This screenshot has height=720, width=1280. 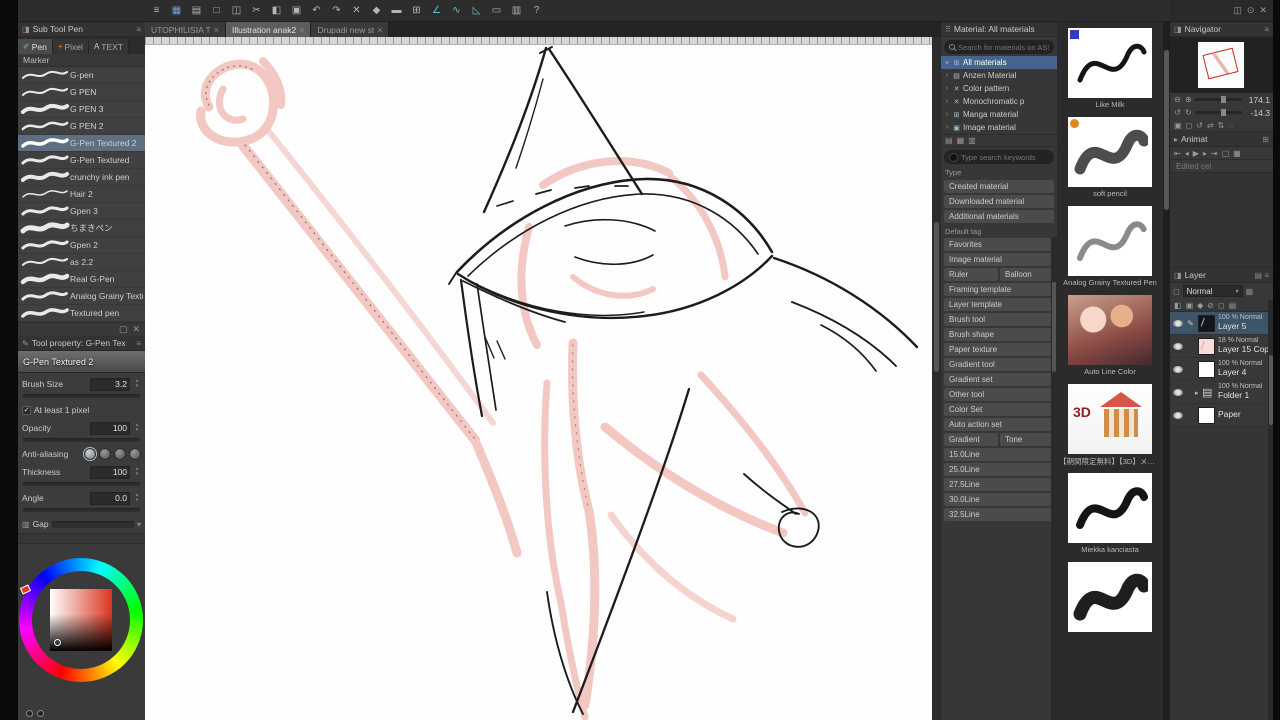 What do you see at coordinates (1251, 10) in the screenshot?
I see `pin-panel-icon: ⊙` at bounding box center [1251, 10].